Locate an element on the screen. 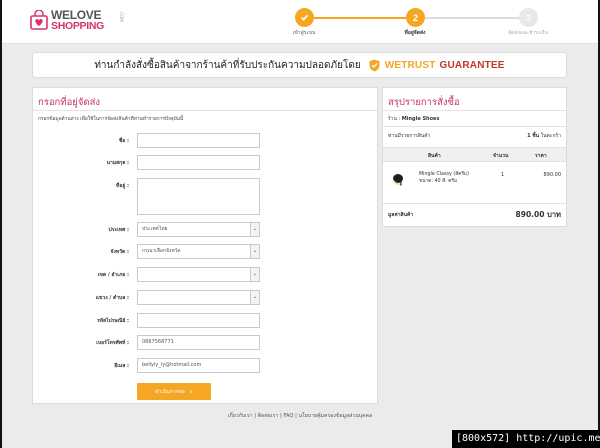 The height and width of the screenshot is (448, 600). name-input is located at coordinates (198, 140).